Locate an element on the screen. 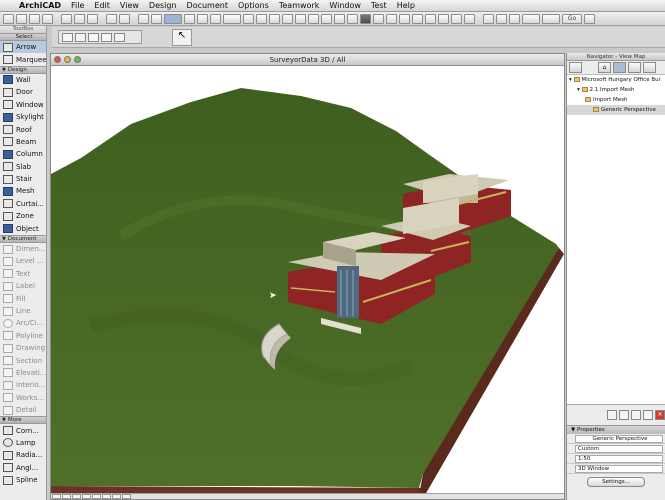  walk-icon is located at coordinates (589, 18).